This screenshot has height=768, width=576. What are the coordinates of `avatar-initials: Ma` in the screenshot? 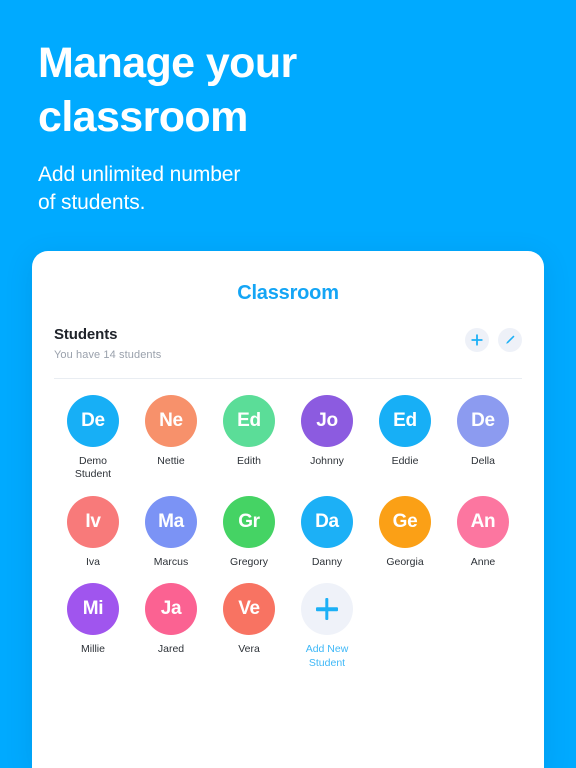 It's located at (171, 521).